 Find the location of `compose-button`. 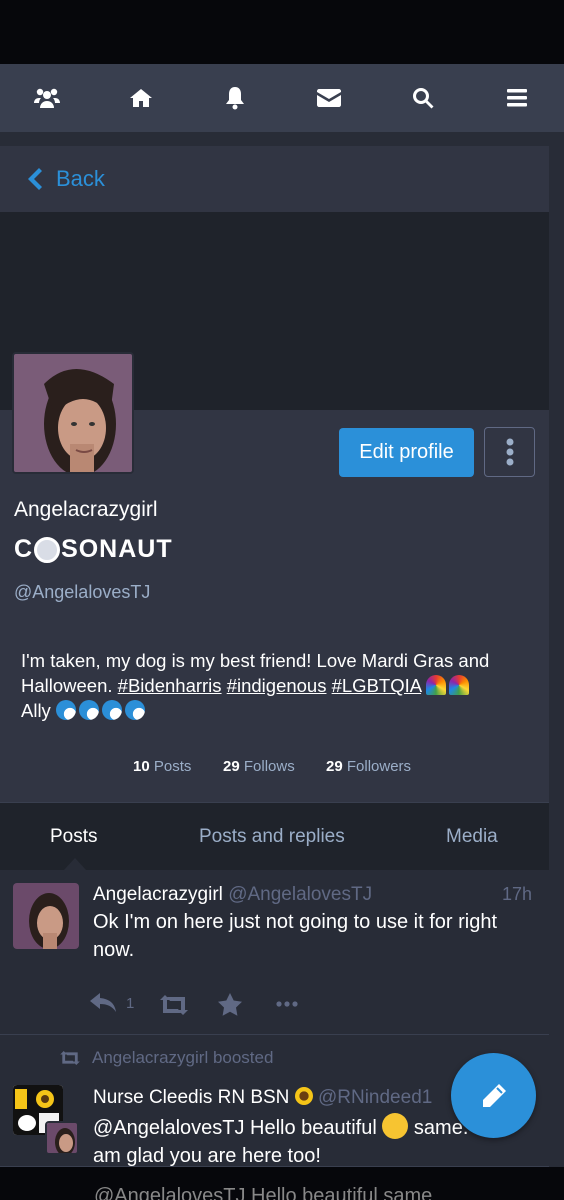

compose-button is located at coordinates (493, 1095).